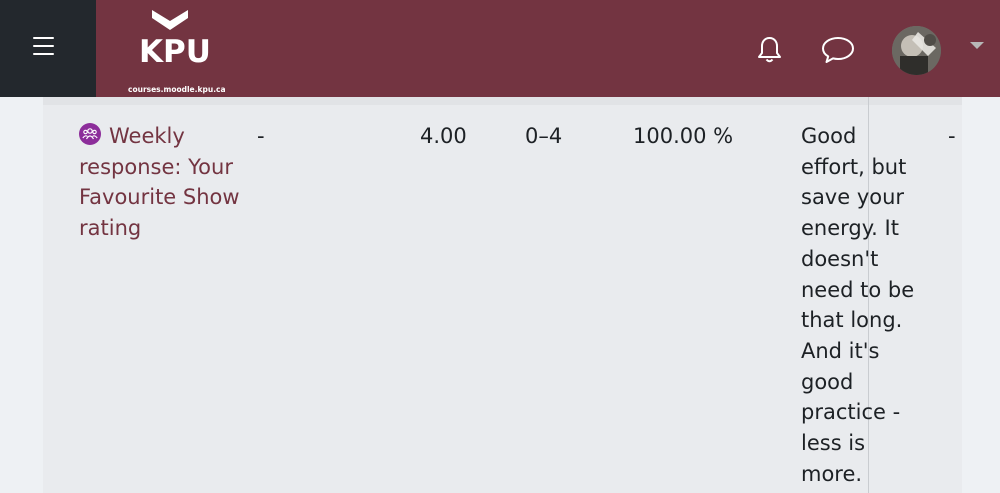 The image size is (1000, 493). I want to click on contribution-cell: -, so click(952, 136).